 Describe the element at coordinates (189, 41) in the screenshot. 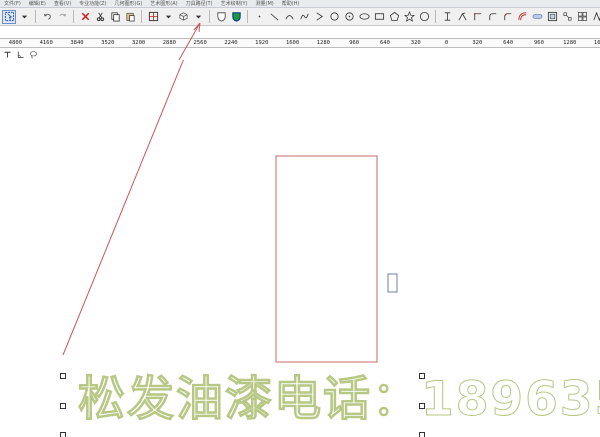

I see `annotation-arrow-top` at that location.